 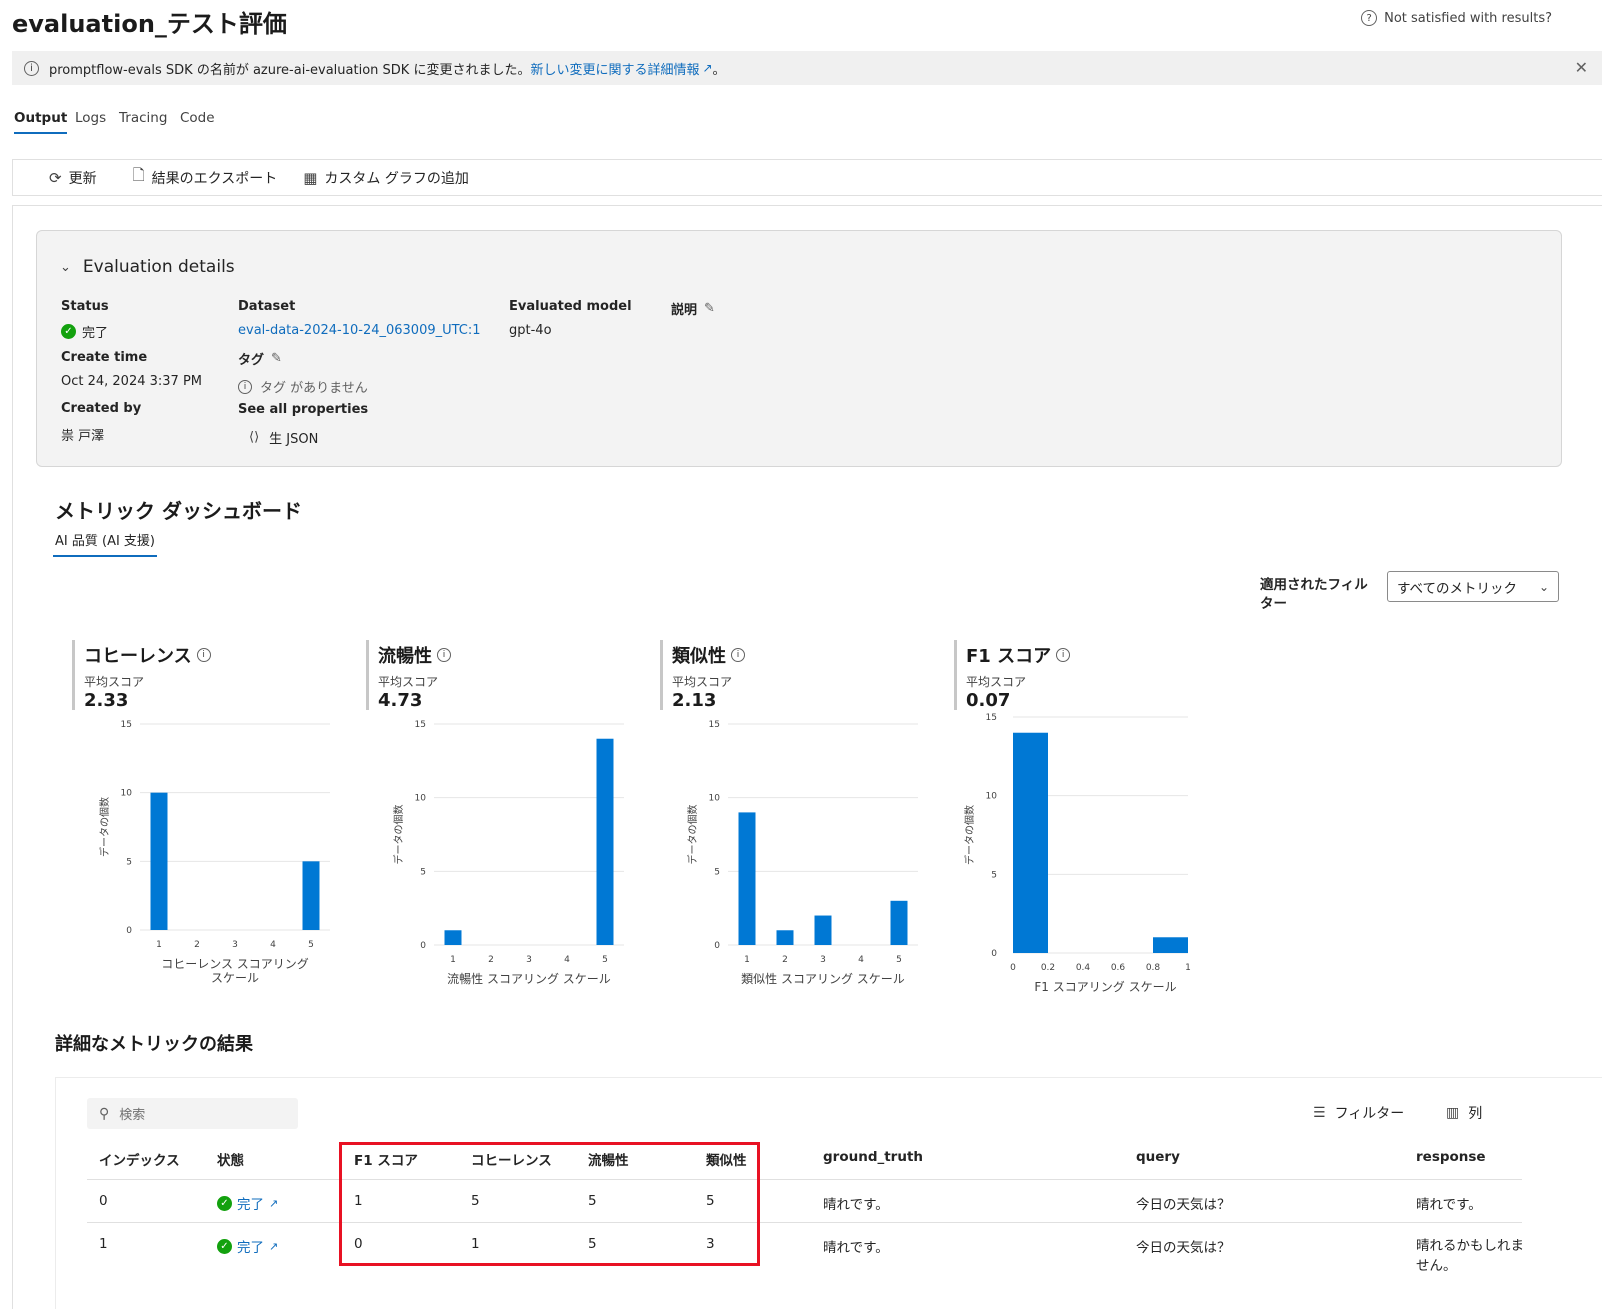 I want to click on column-header-index: インデックス, so click(x=139, y=1159).